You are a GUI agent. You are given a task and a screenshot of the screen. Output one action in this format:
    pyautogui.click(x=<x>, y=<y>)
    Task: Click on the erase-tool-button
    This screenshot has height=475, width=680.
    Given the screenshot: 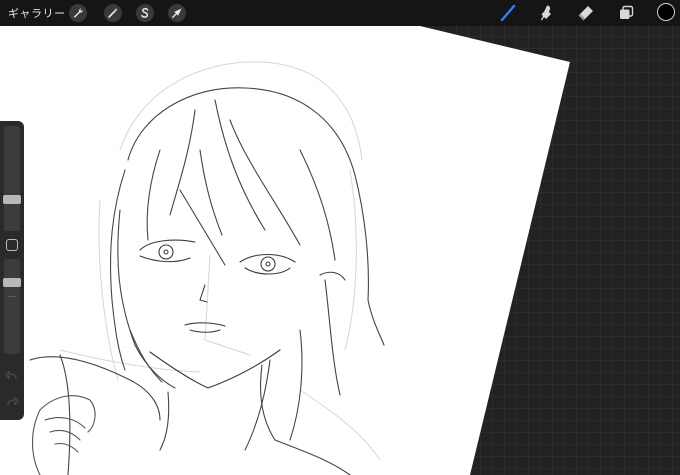 What is the action you would take?
    pyautogui.click(x=586, y=13)
    